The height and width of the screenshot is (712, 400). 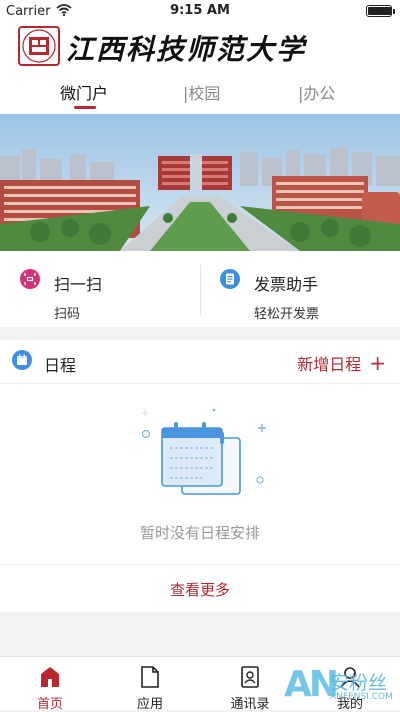 I want to click on invoice-subtitle: 轻松开发票, so click(x=287, y=314).